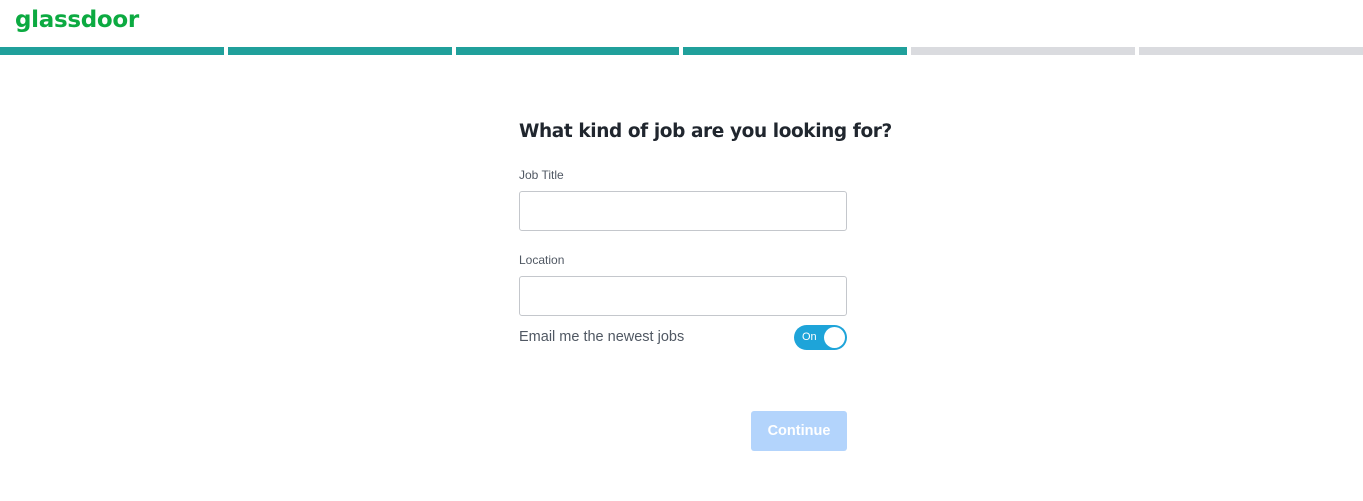  What do you see at coordinates (77, 20) in the screenshot?
I see `glassdoor-logo: glassdoor` at bounding box center [77, 20].